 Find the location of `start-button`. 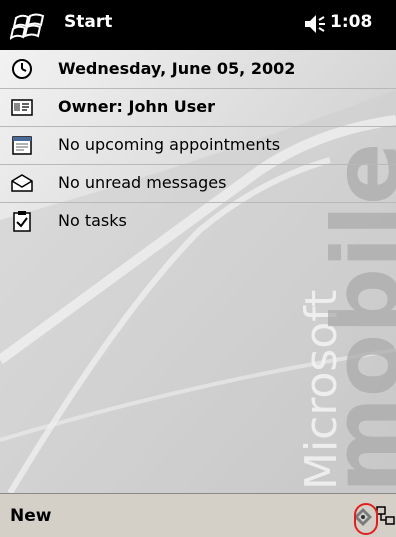

start-button is located at coordinates (30, 25).